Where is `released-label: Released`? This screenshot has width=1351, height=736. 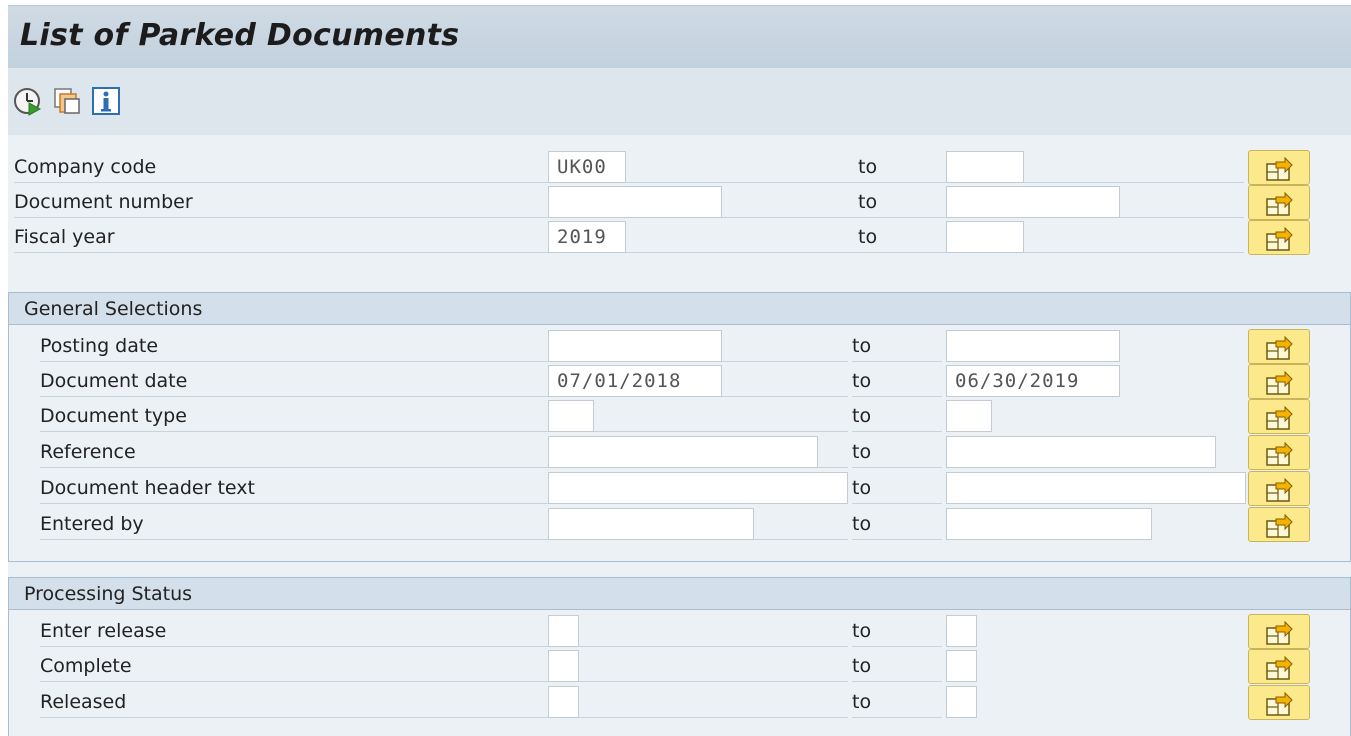 released-label: Released is located at coordinates (444, 701).